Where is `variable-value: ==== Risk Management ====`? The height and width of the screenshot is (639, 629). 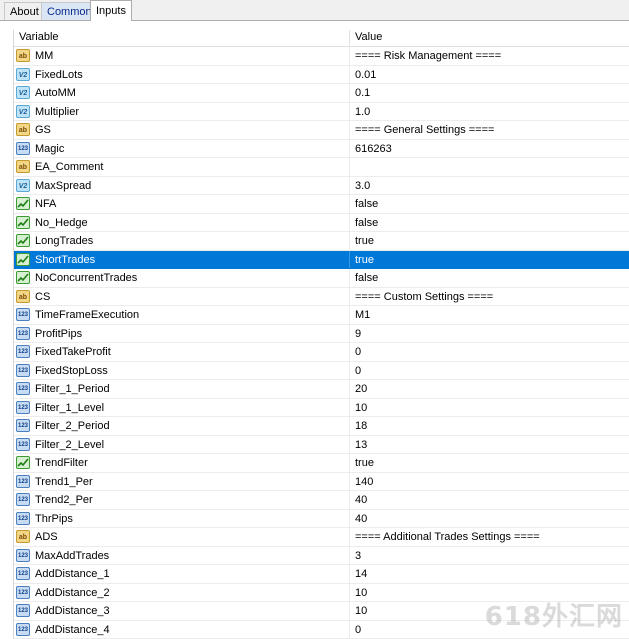 variable-value: ==== Risk Management ==== is located at coordinates (428, 56).